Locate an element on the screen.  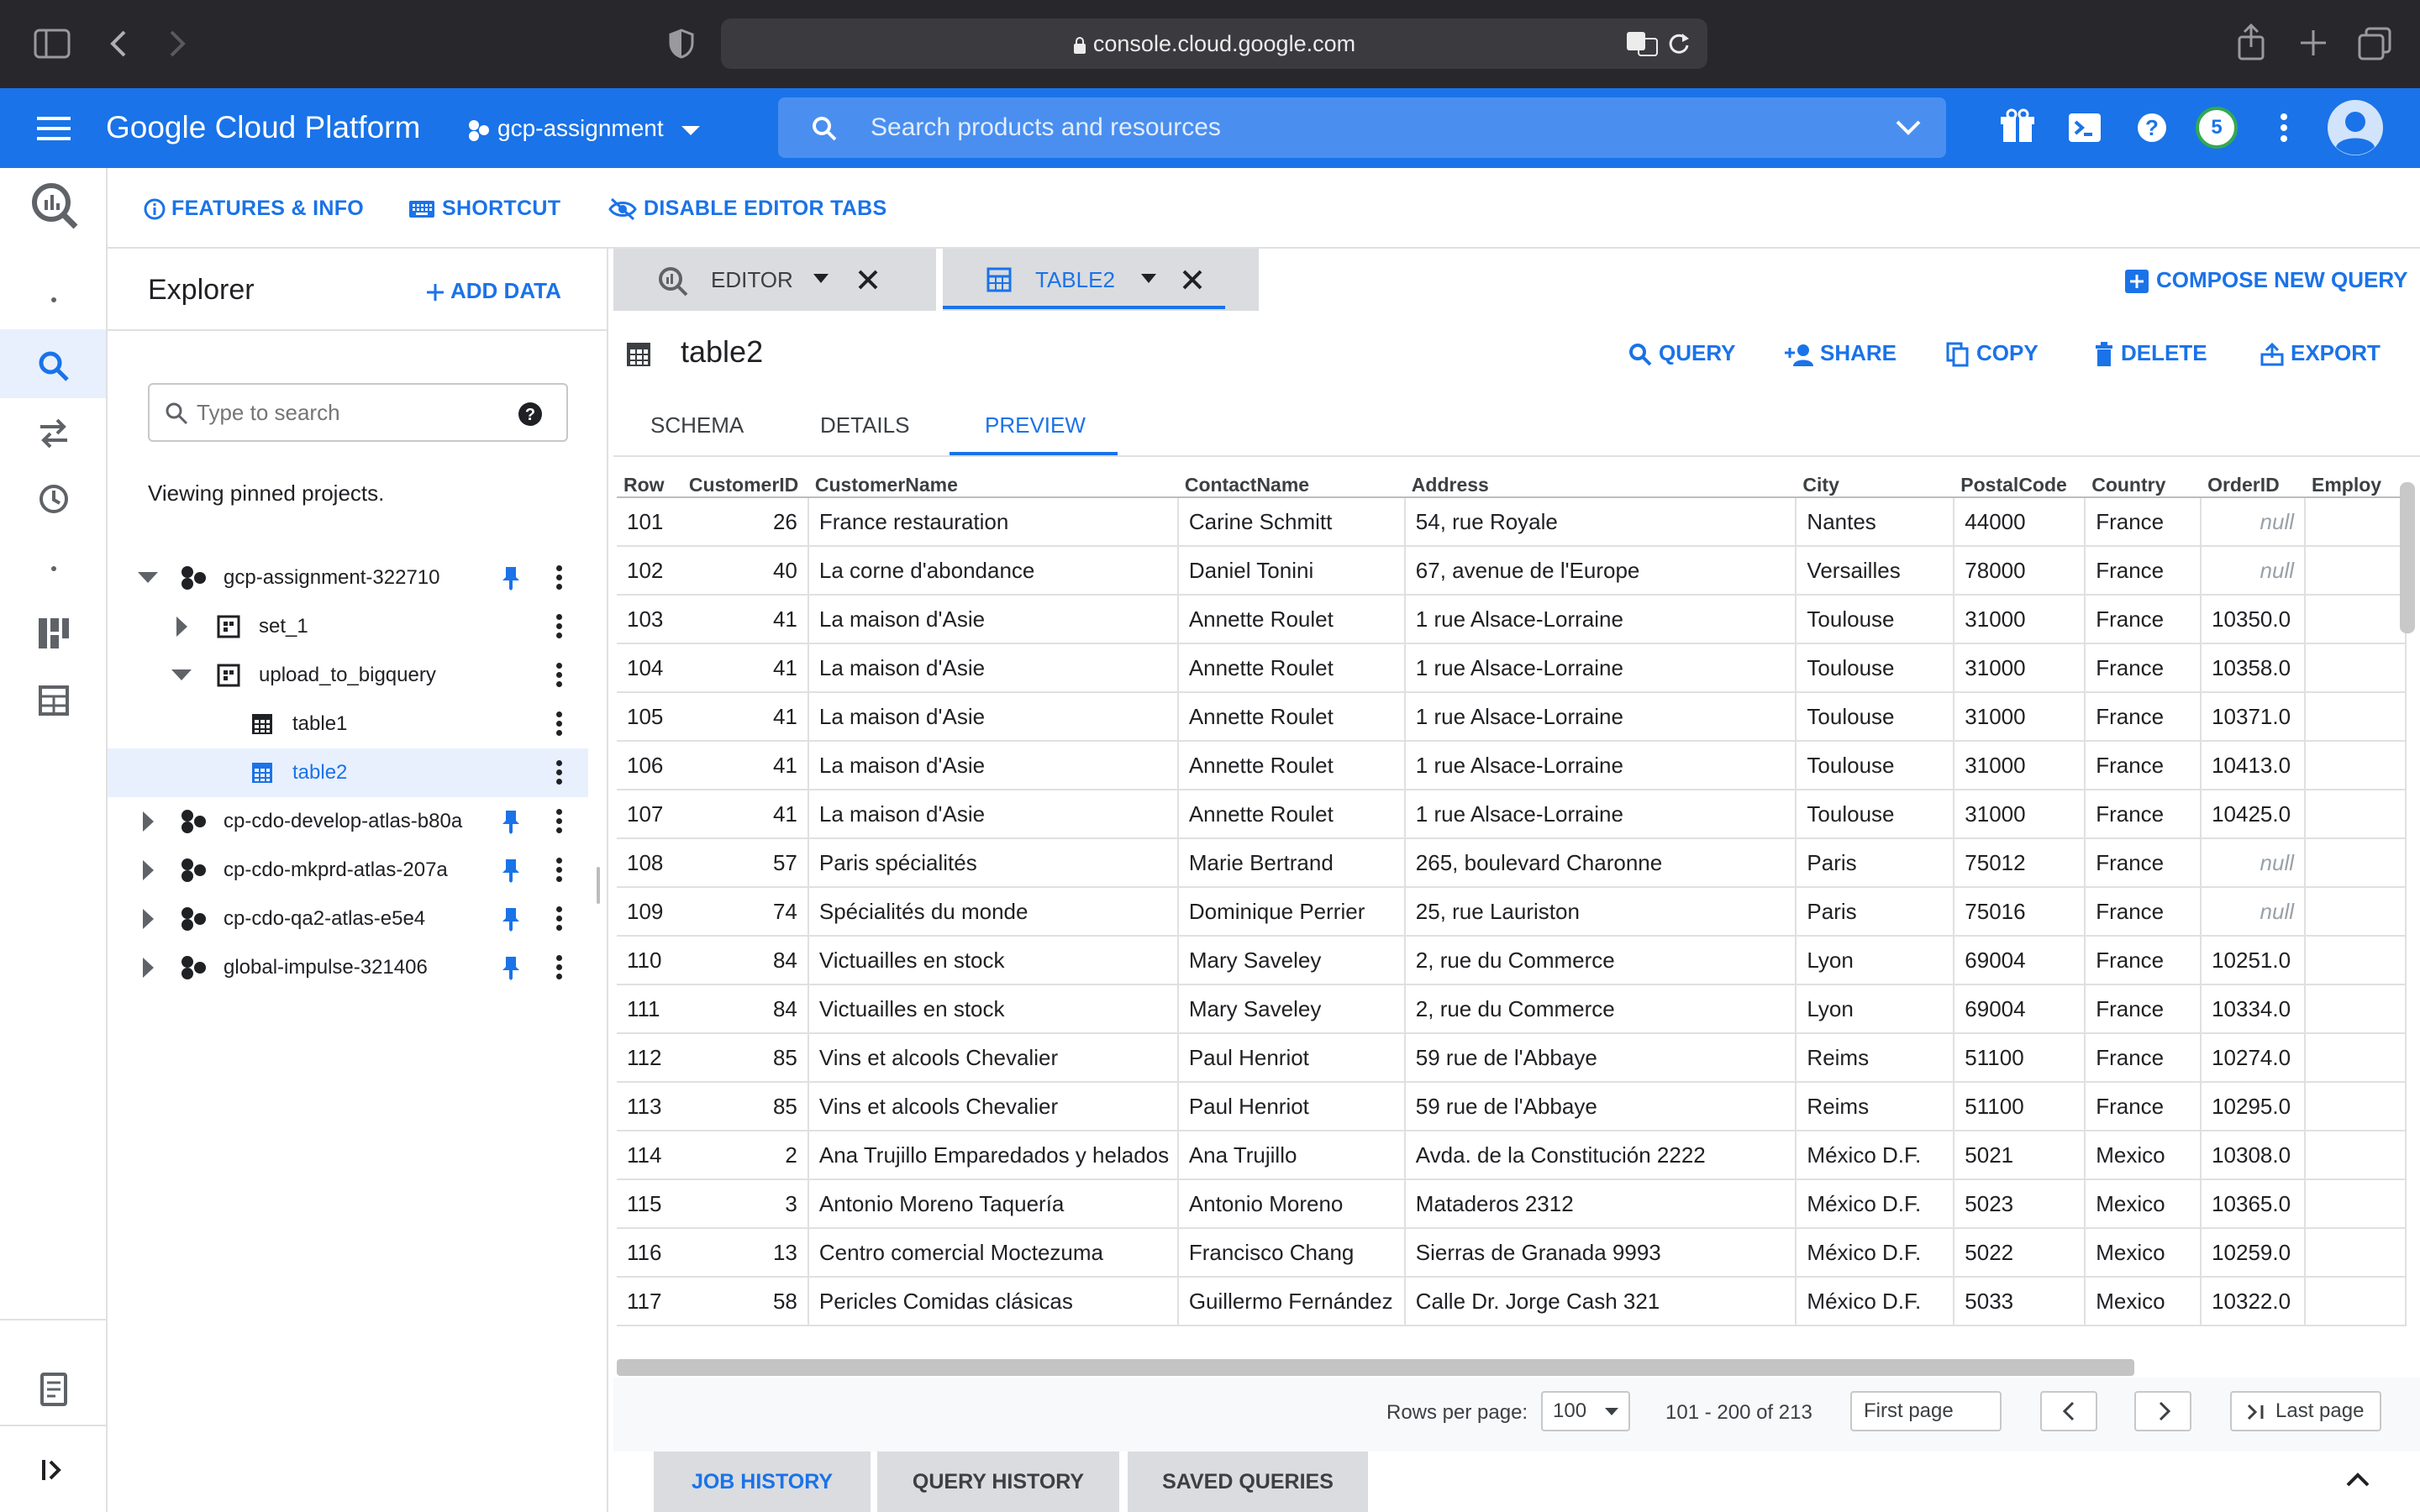
table-cell: Sierras de Granada 9993 is located at coordinates (1600, 1253).